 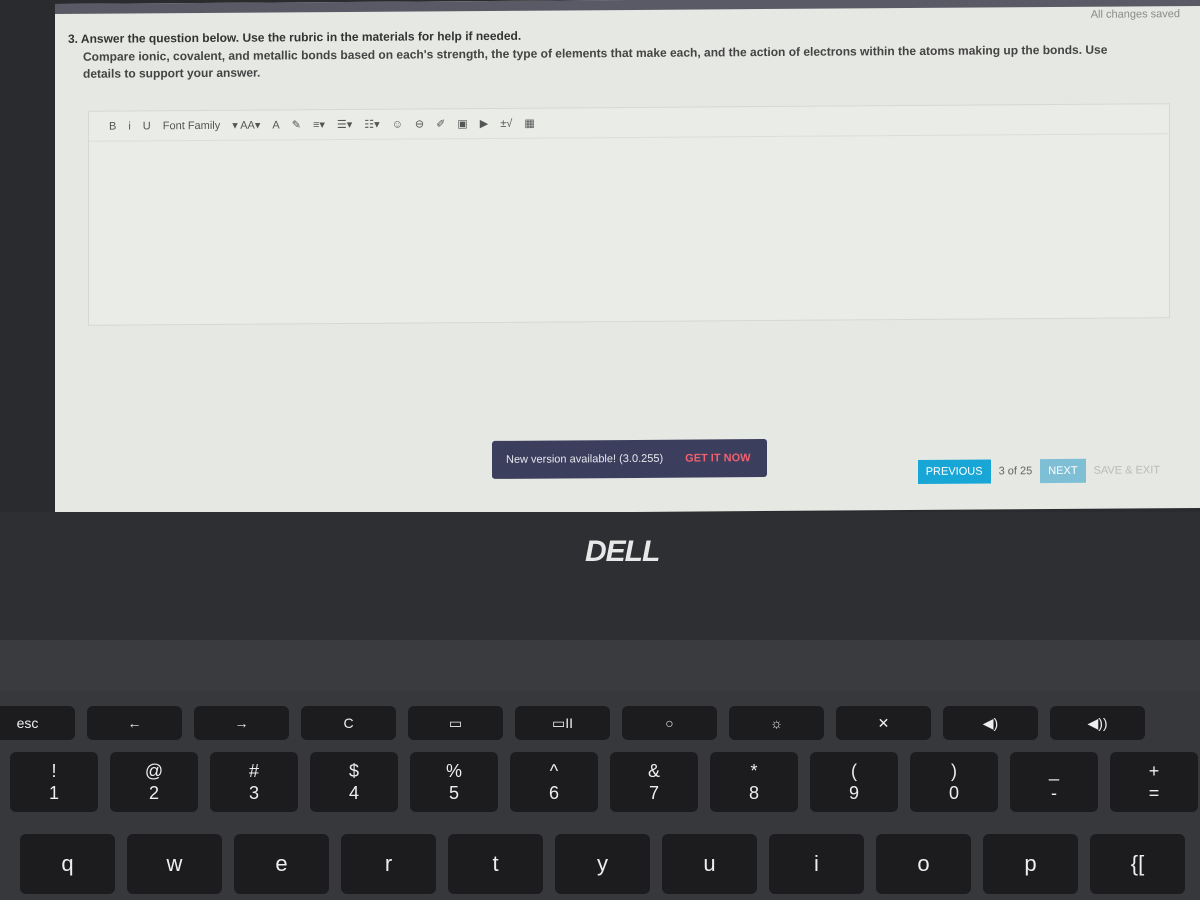 I want to click on key: #3, so click(x=254, y=782).